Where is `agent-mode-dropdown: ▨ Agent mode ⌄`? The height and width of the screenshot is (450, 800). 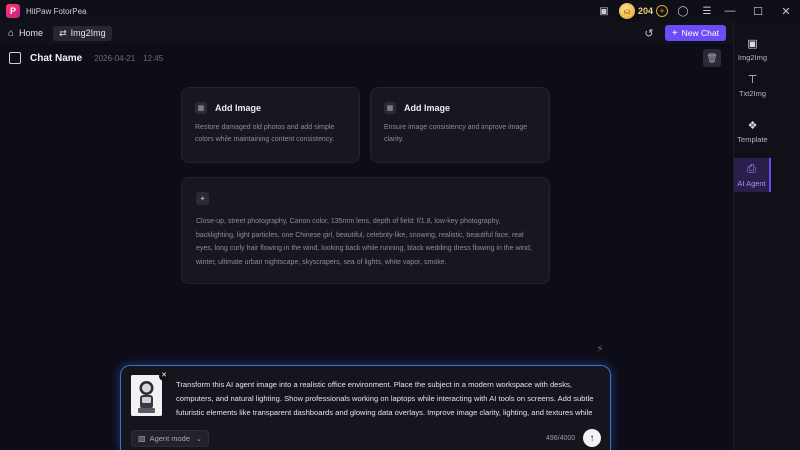
agent-mode-dropdown: ▨ Agent mode ⌄ is located at coordinates (170, 438).